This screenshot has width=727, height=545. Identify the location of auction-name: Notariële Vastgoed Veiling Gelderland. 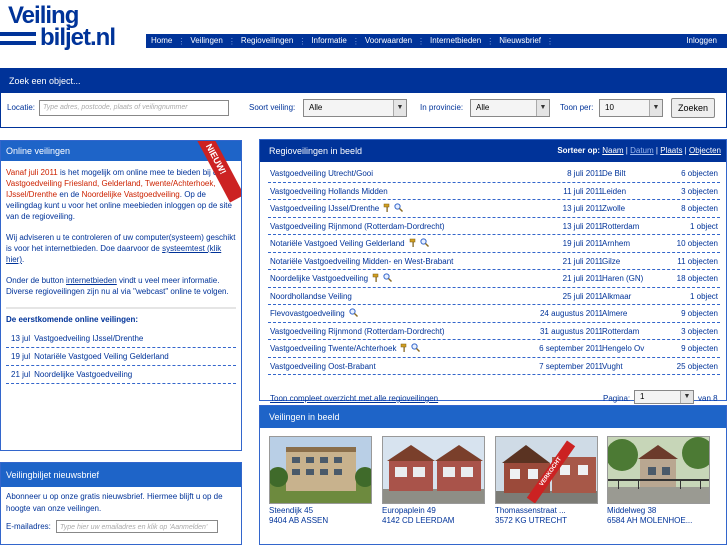
(337, 243).